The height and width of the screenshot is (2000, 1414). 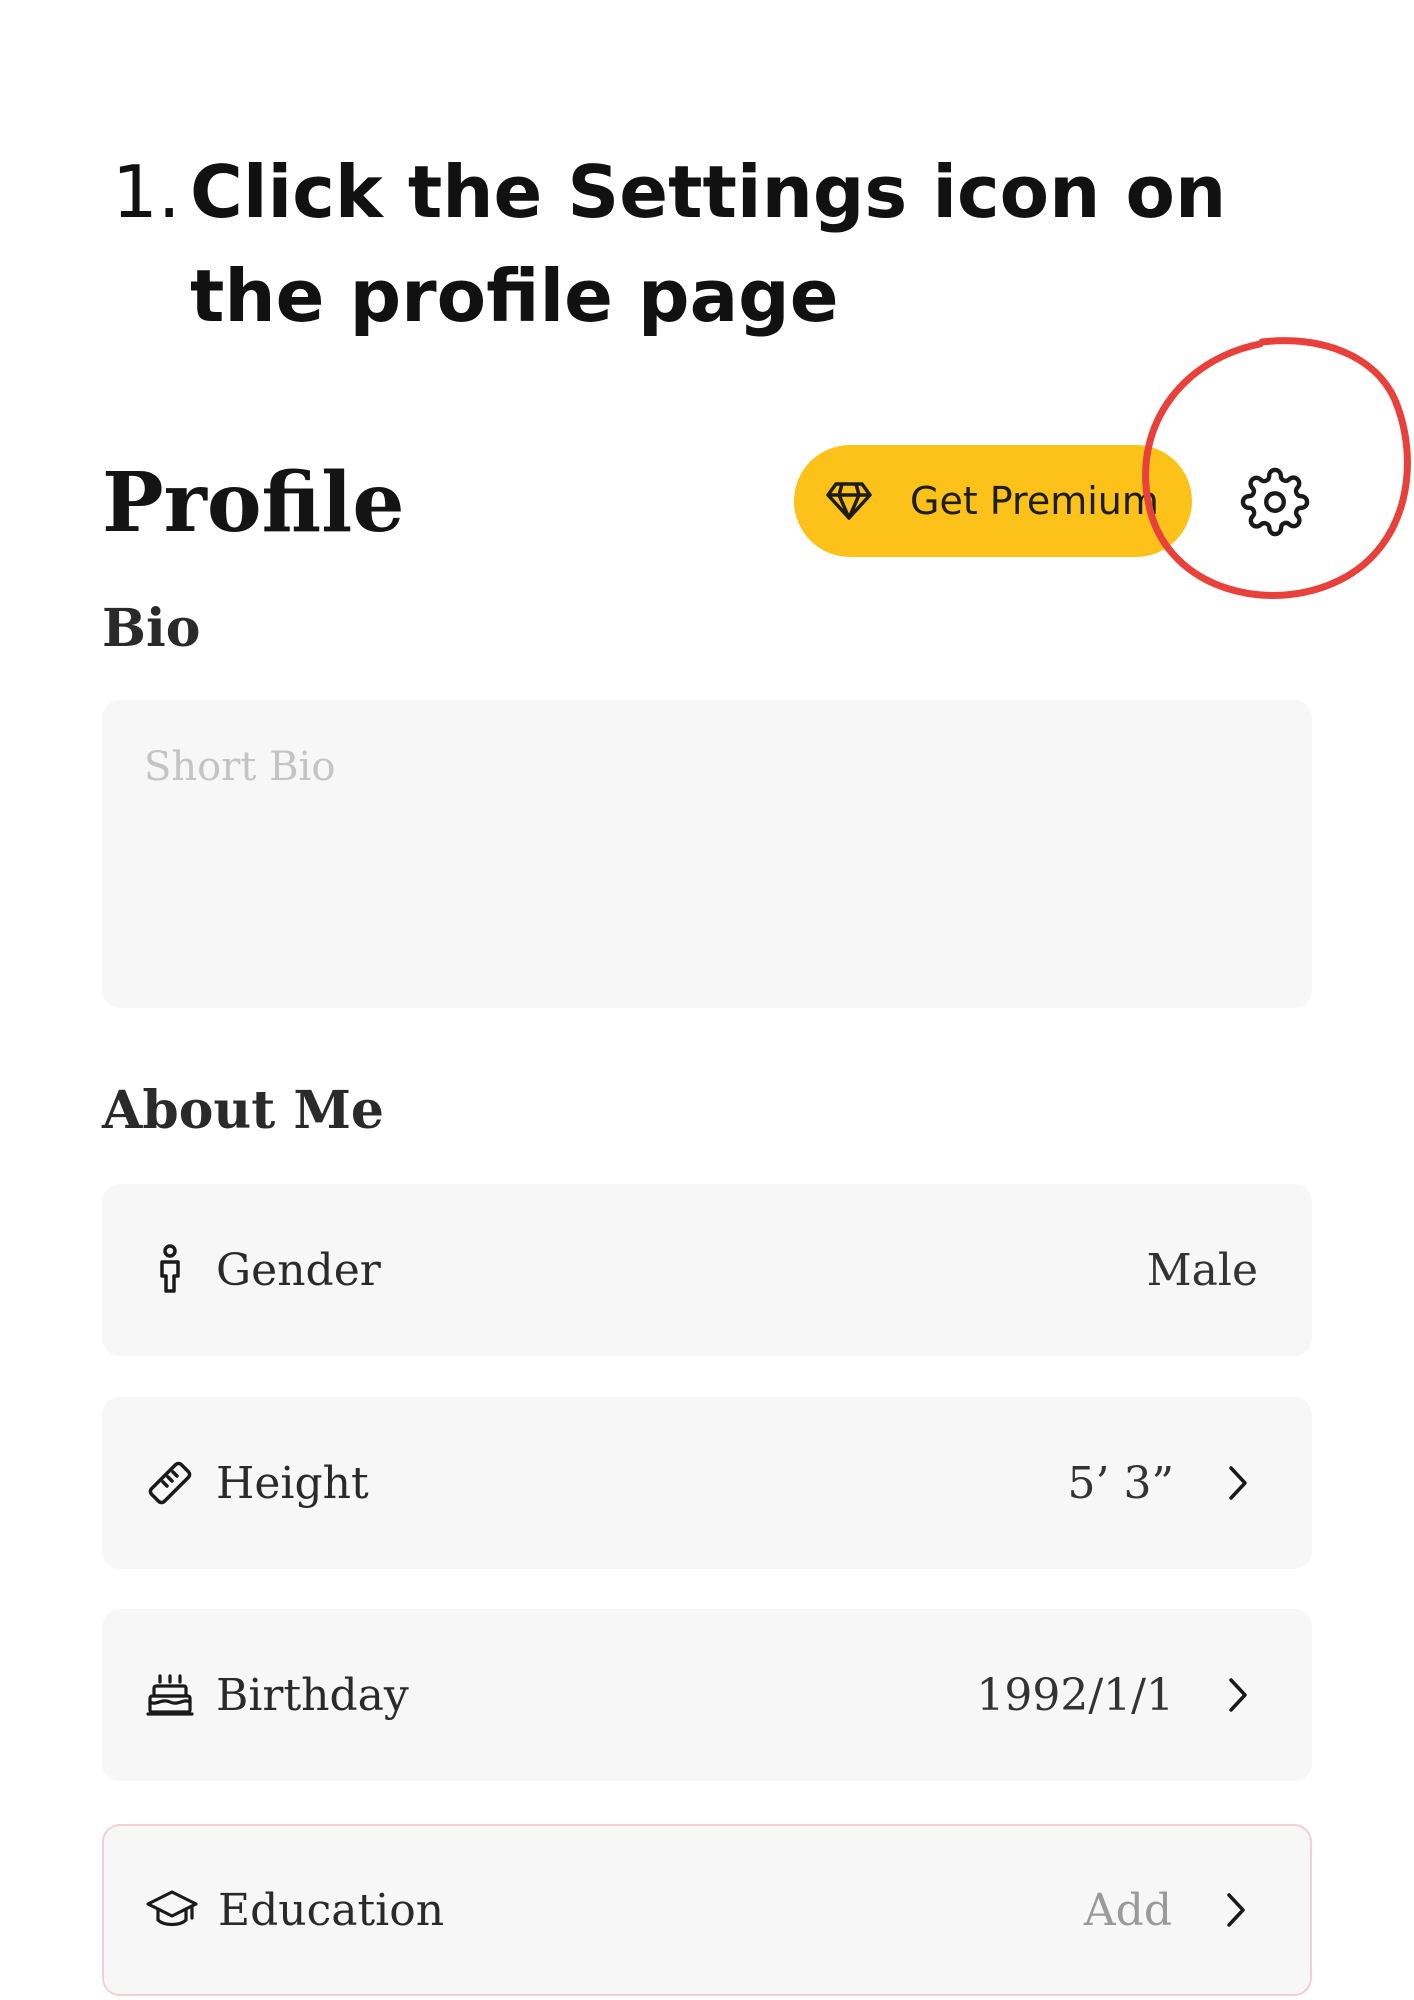 What do you see at coordinates (707, 854) in the screenshot?
I see `short-bio-input` at bounding box center [707, 854].